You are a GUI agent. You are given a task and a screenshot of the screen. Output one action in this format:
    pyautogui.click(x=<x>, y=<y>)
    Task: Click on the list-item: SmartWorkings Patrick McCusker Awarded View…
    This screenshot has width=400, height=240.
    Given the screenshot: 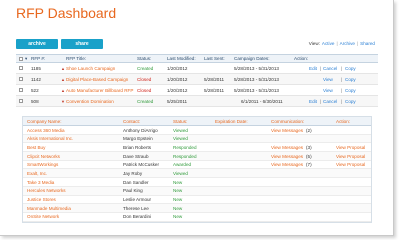 What is the action you would take?
    pyautogui.click(x=197, y=165)
    